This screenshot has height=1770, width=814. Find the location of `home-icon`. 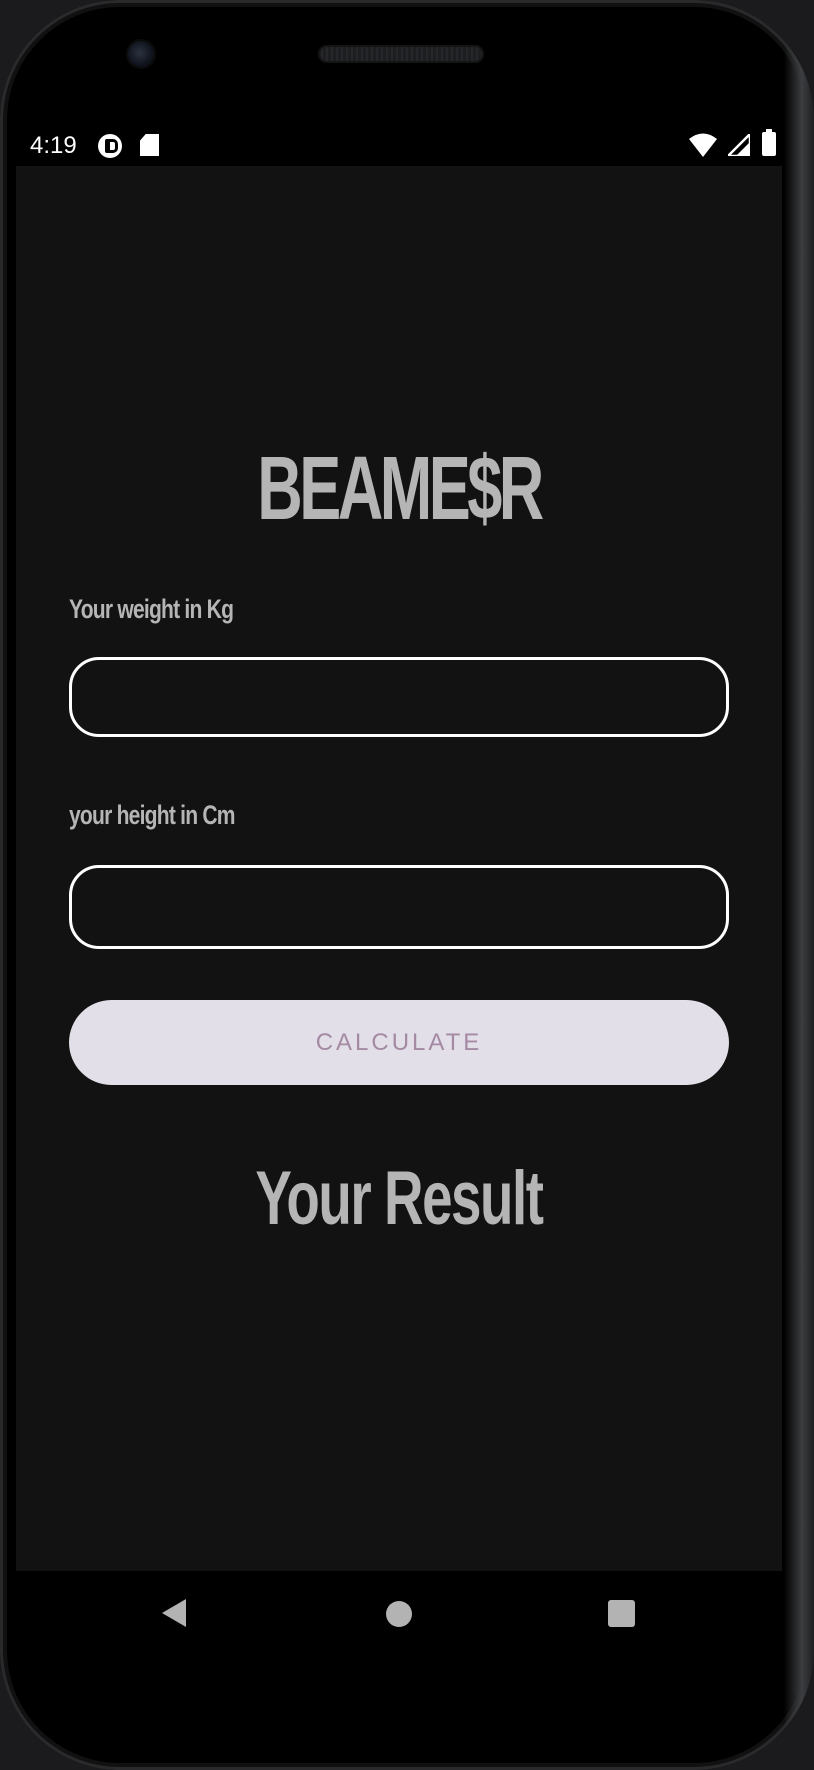

home-icon is located at coordinates (399, 1614).